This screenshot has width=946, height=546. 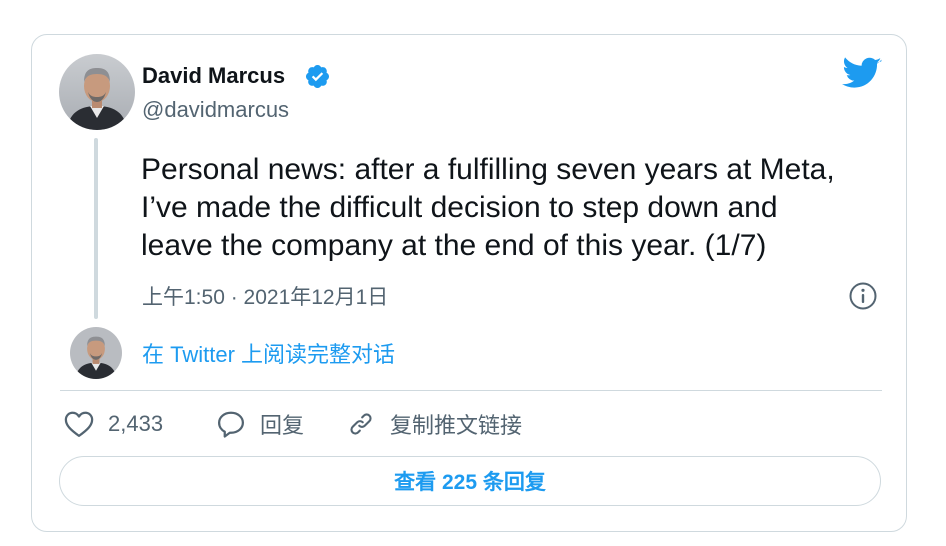 I want to click on tweet-timestamp: 上午1:50 · 2021年12月1日, so click(x=265, y=296).